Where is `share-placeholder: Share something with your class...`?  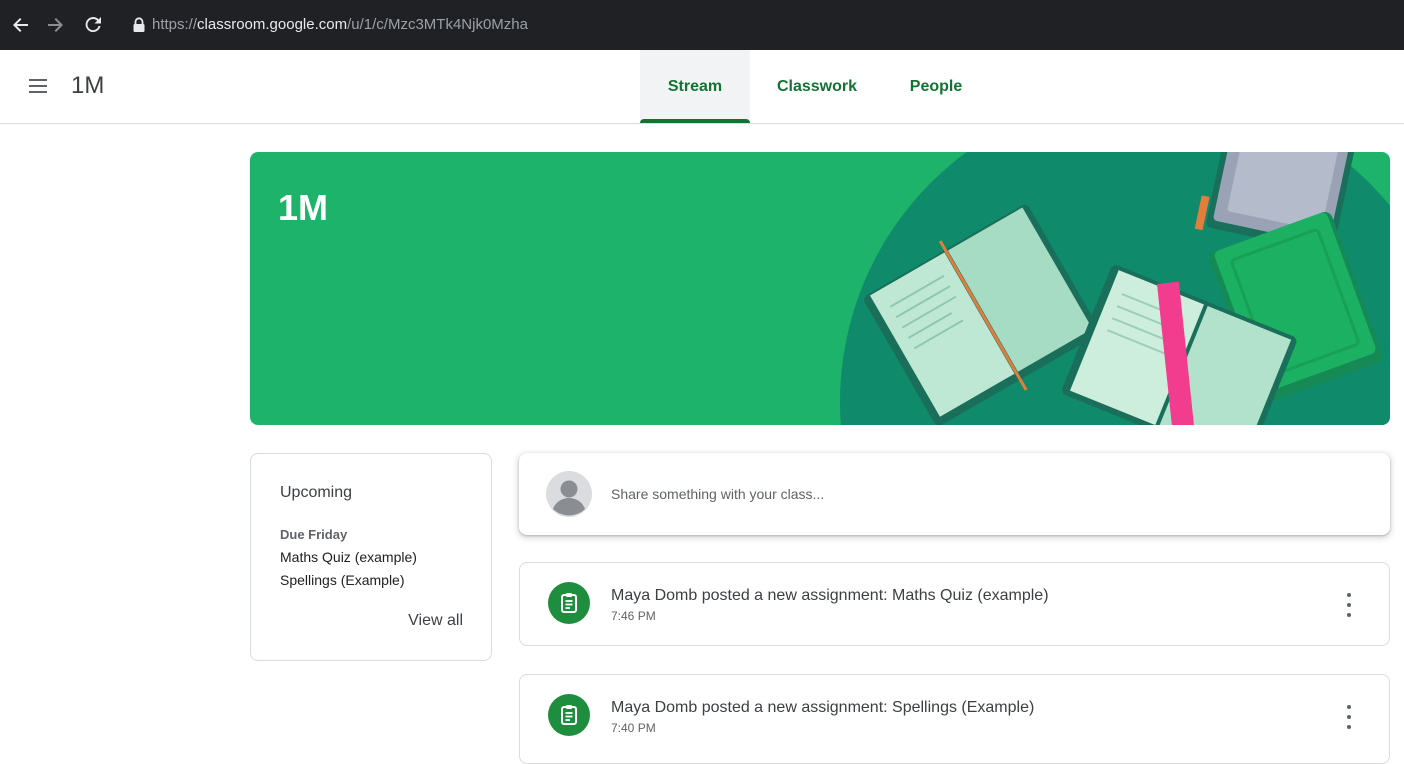
share-placeholder: Share something with your class... is located at coordinates (718, 494).